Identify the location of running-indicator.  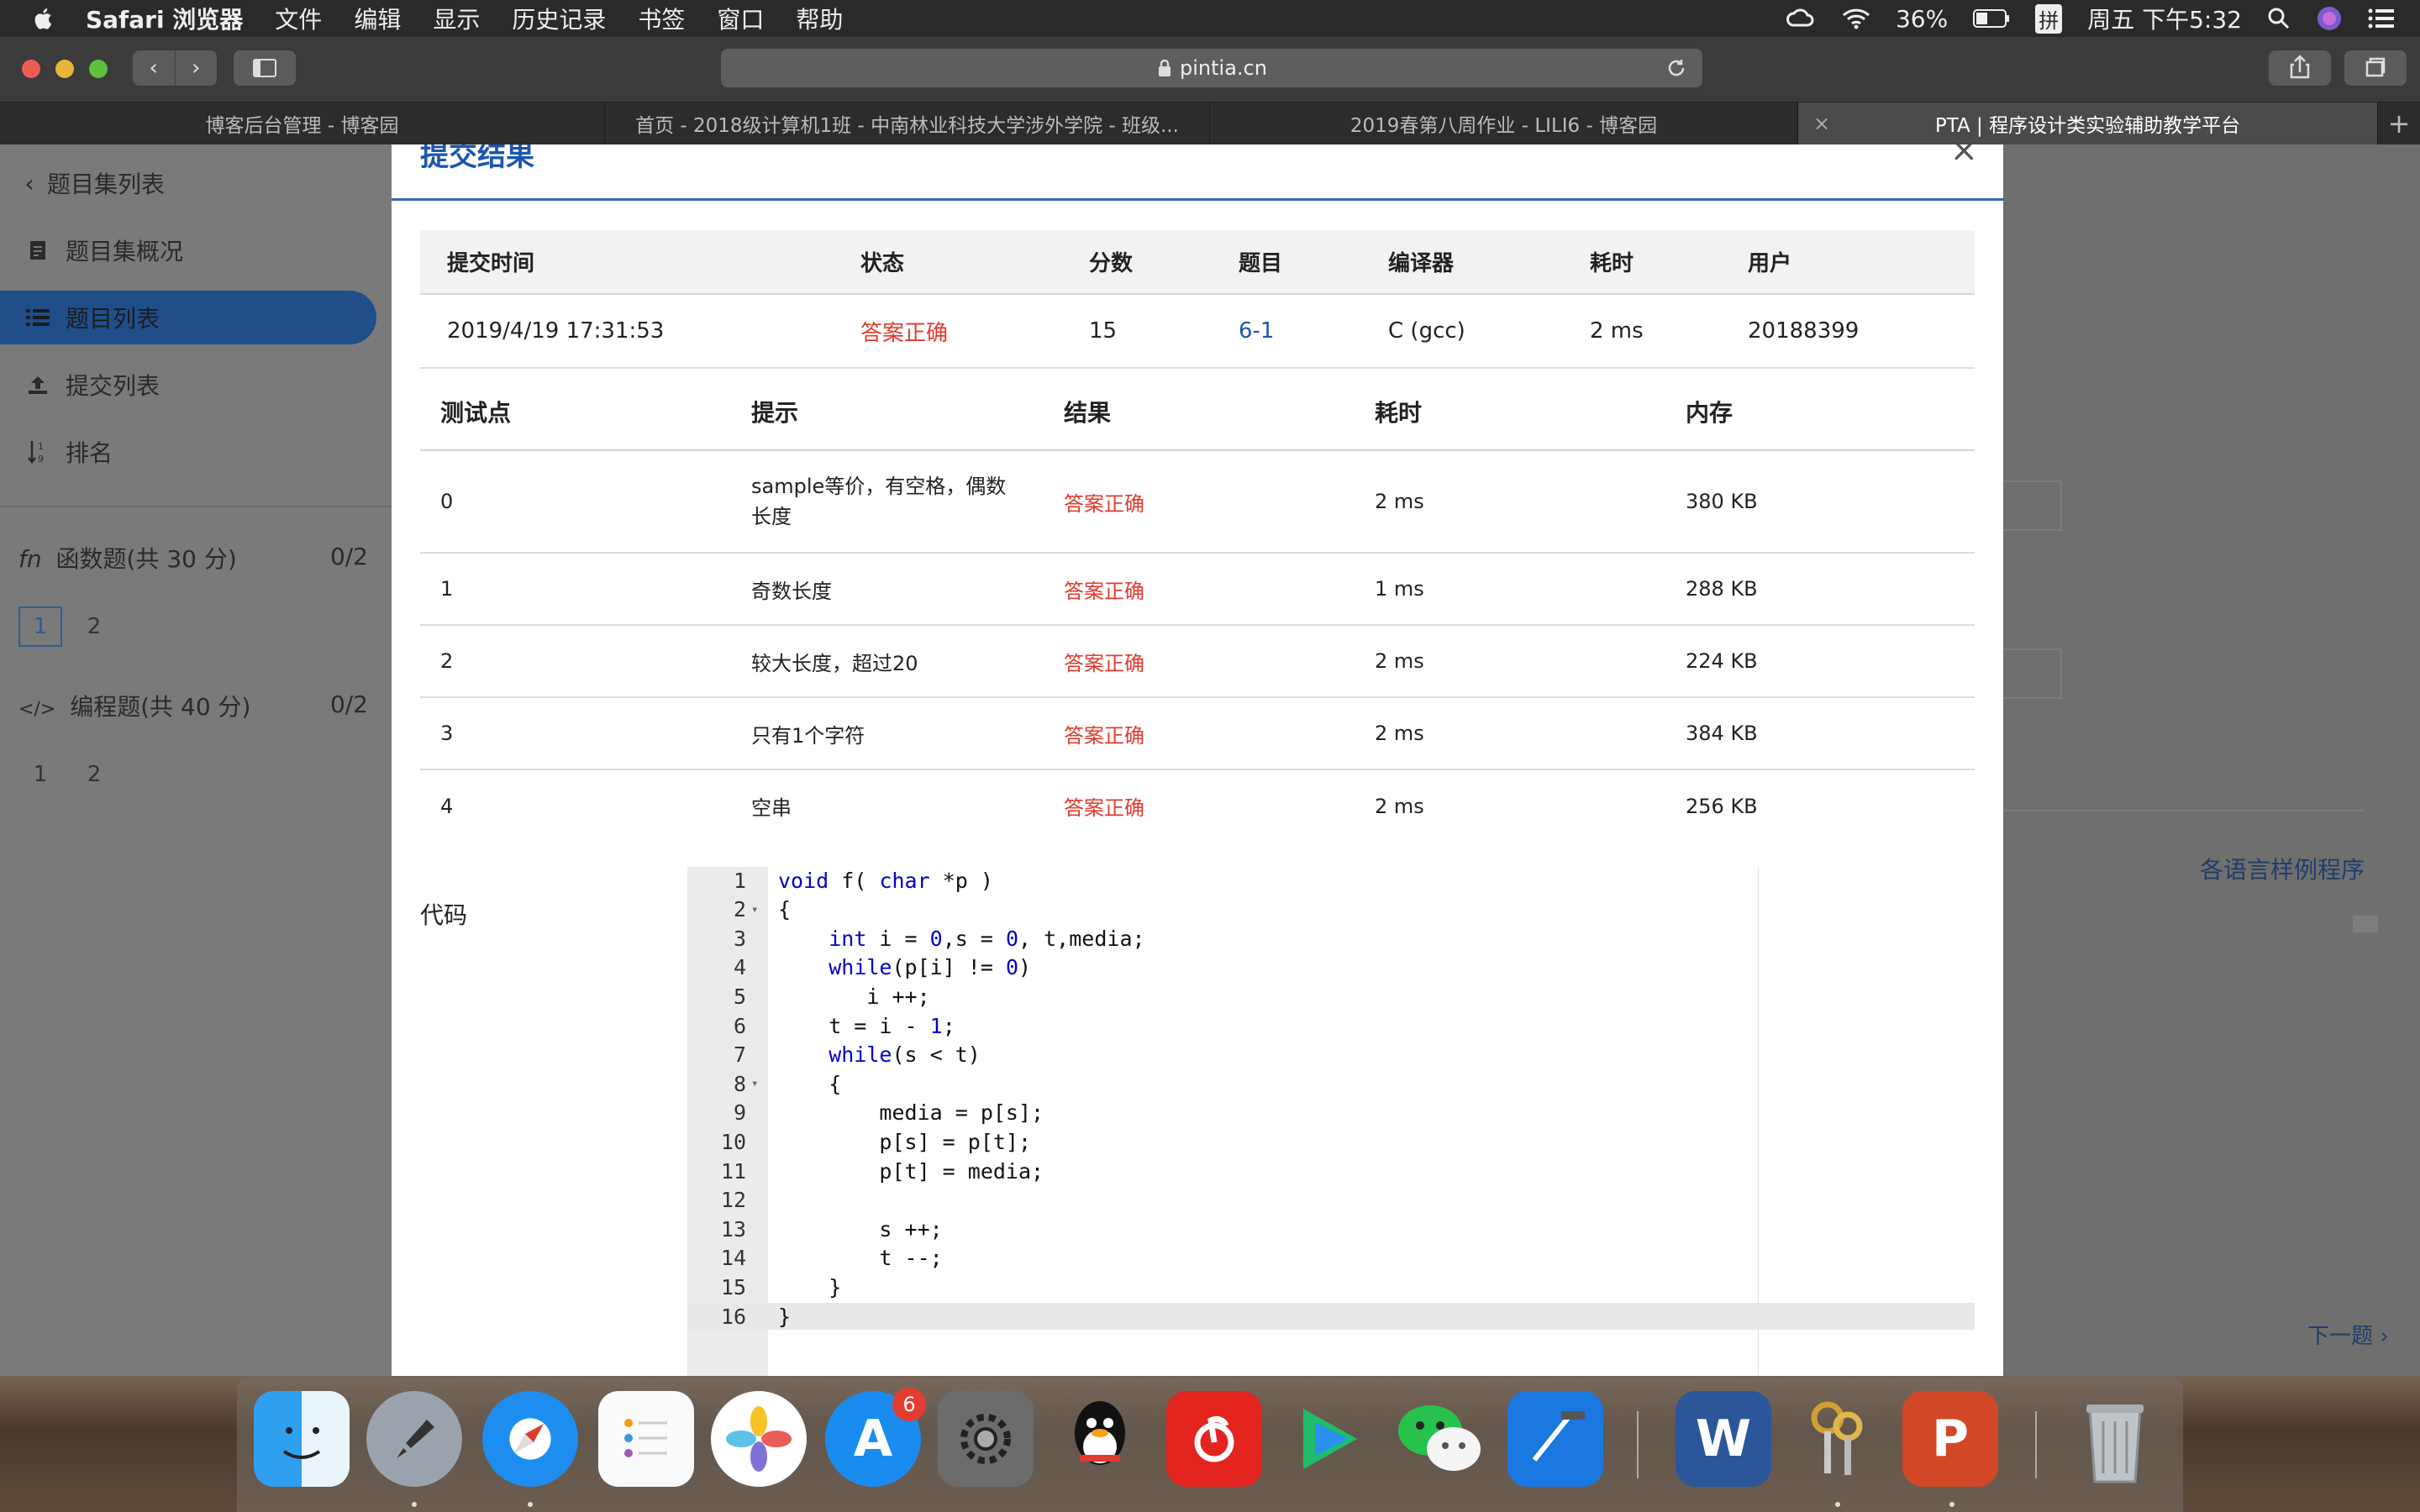
(530, 1504).